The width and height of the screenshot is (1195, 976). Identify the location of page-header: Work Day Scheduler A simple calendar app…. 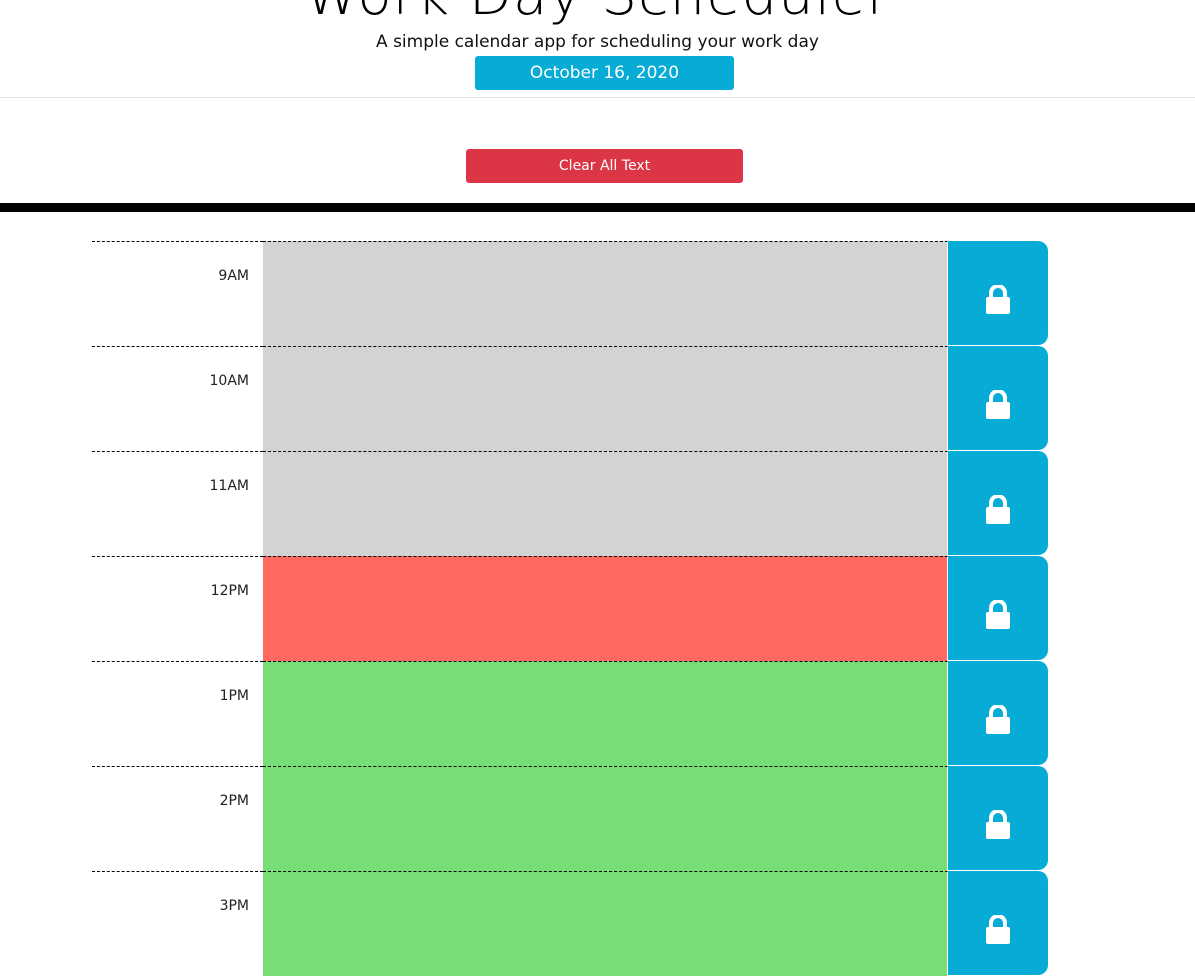
(597, 49).